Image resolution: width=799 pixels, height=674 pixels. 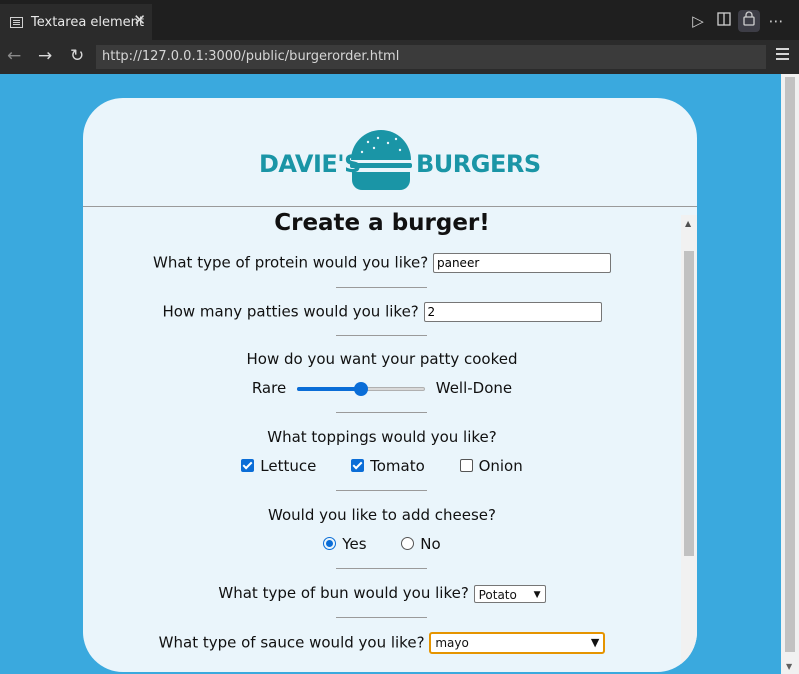 I want to click on radio-label: Yes, so click(x=354, y=544).